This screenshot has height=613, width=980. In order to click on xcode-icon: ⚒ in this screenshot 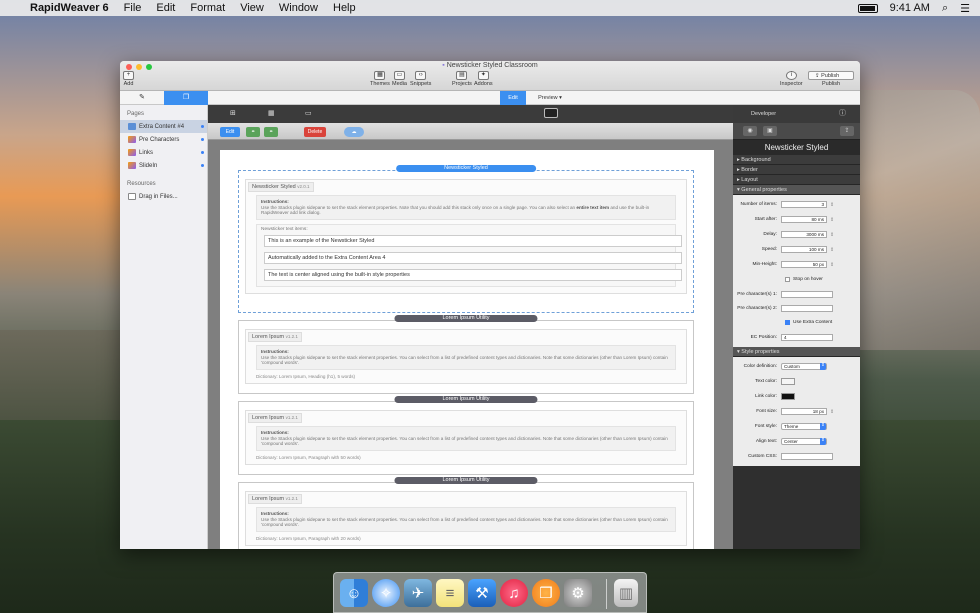, I will do `click(482, 593)`.